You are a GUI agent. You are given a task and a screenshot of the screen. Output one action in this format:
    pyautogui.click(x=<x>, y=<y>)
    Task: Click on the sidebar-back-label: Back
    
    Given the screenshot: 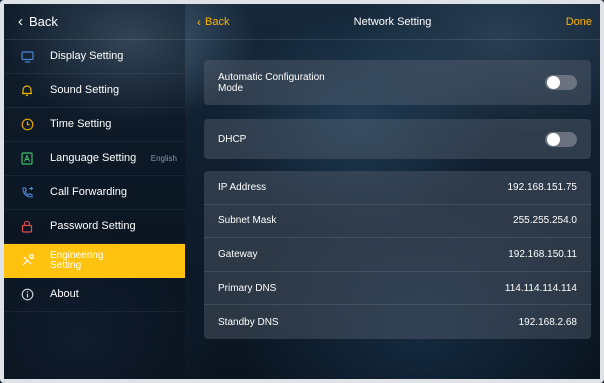 What is the action you would take?
    pyautogui.click(x=43, y=21)
    